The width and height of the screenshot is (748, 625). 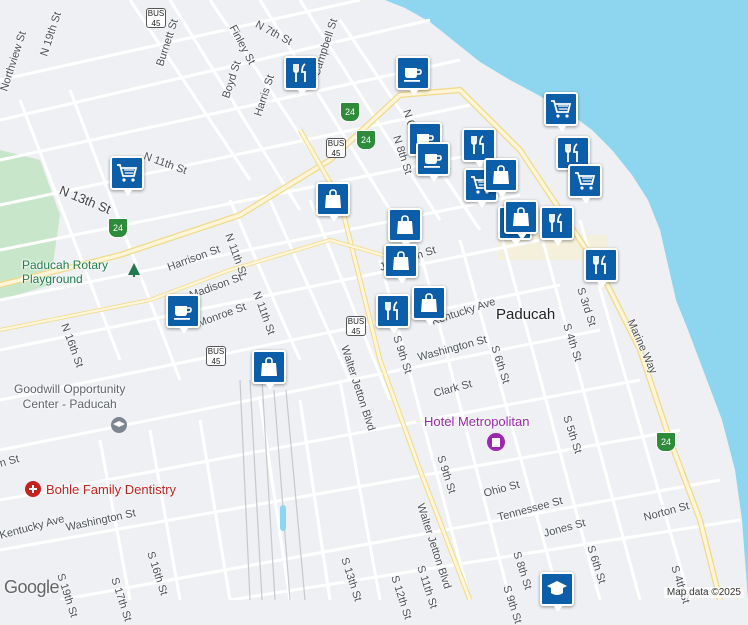 What do you see at coordinates (65, 272) in the screenshot?
I see `poi-rotary-playground: Paducah Rotary Playground` at bounding box center [65, 272].